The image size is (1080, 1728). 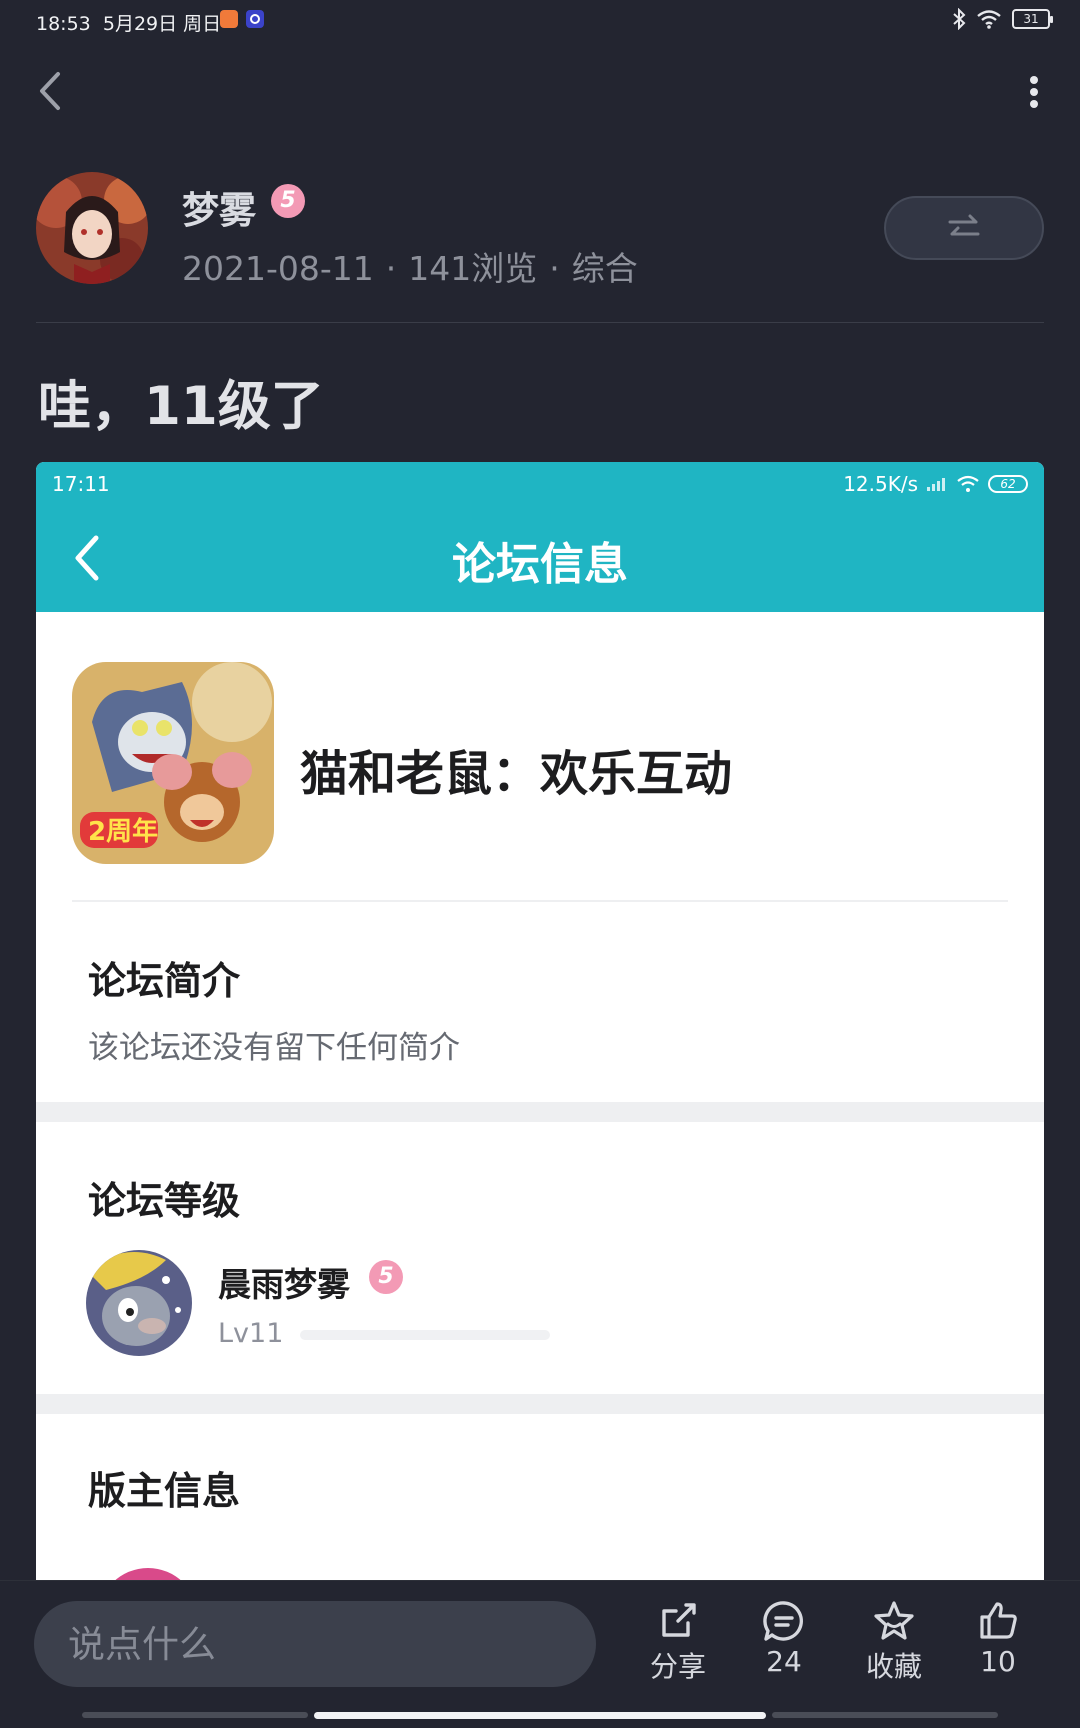 I want to click on status-time: 18:53 5月29日 周日, so click(x=129, y=24).